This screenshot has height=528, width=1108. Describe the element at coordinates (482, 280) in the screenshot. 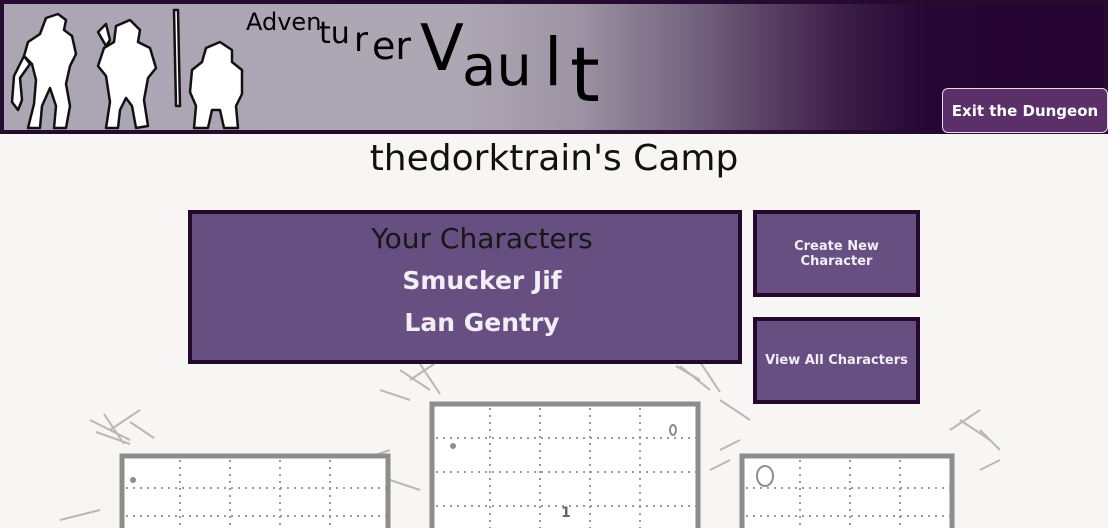

I see `character-link: Smucker Jif` at that location.